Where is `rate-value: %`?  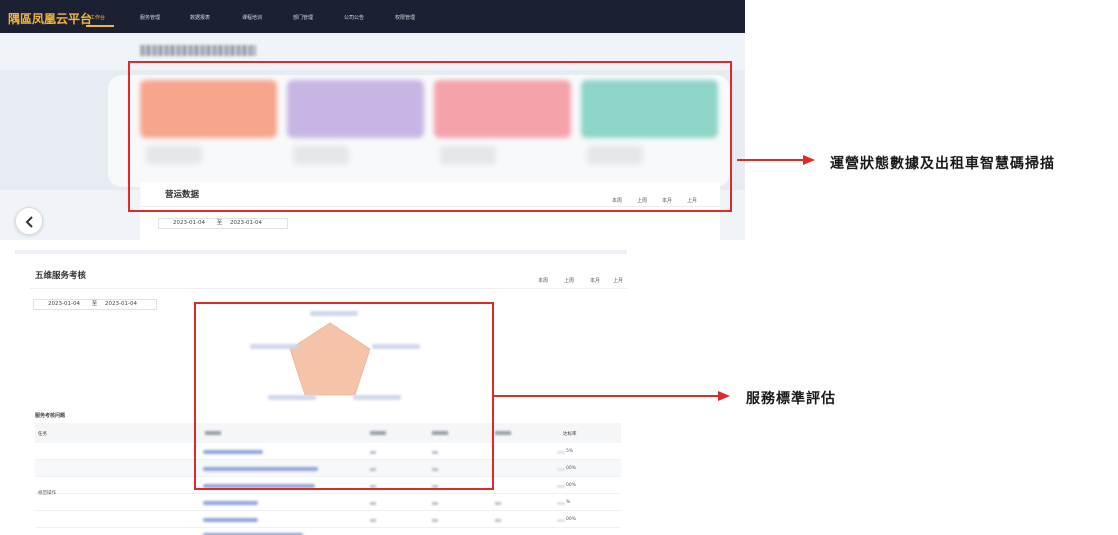
rate-value: % is located at coordinates (568, 502).